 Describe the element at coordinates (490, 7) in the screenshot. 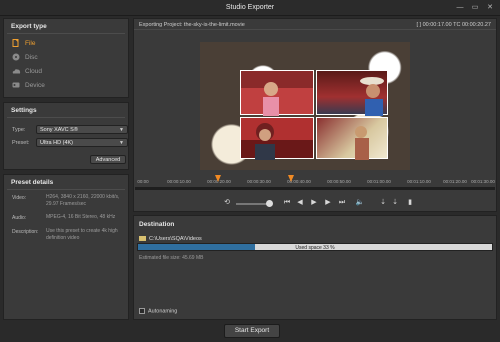

I see `close-button: ✕` at that location.